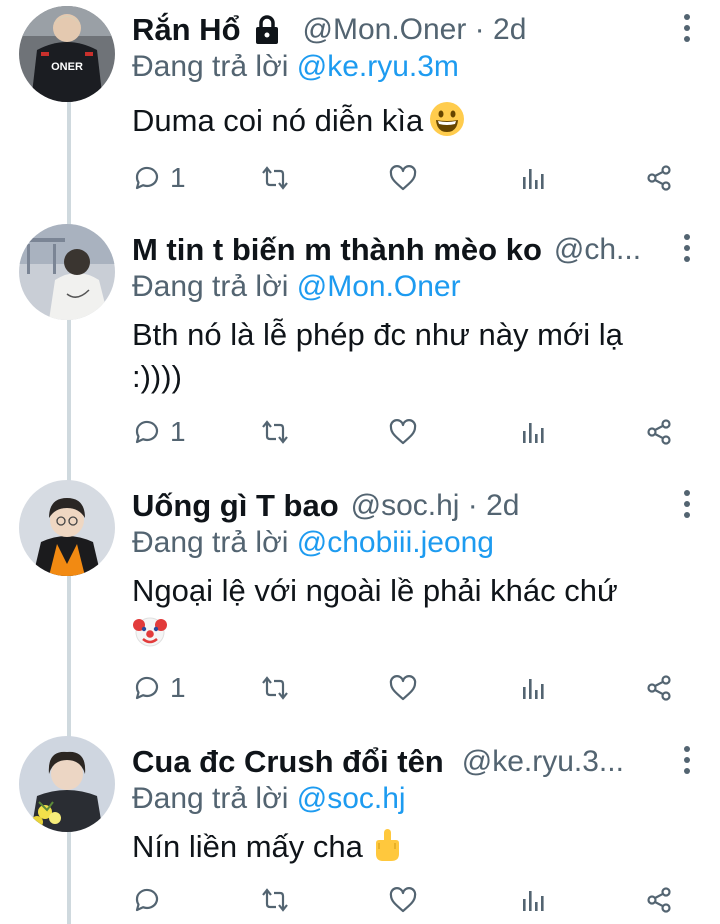  I want to click on display-name: Cua đc Crush đổi tên, so click(288, 762).